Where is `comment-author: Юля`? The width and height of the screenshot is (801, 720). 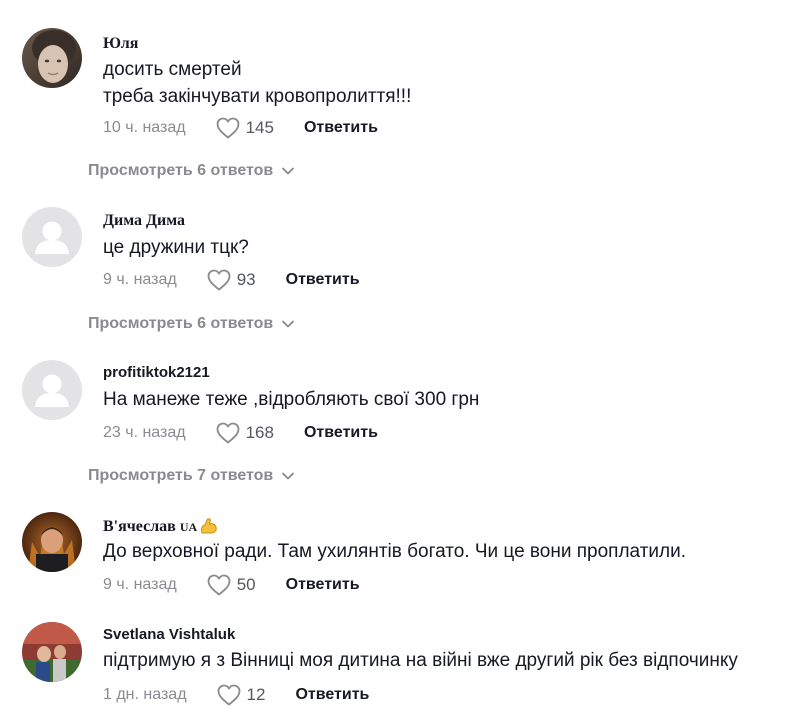 comment-author: Юля is located at coordinates (120, 44).